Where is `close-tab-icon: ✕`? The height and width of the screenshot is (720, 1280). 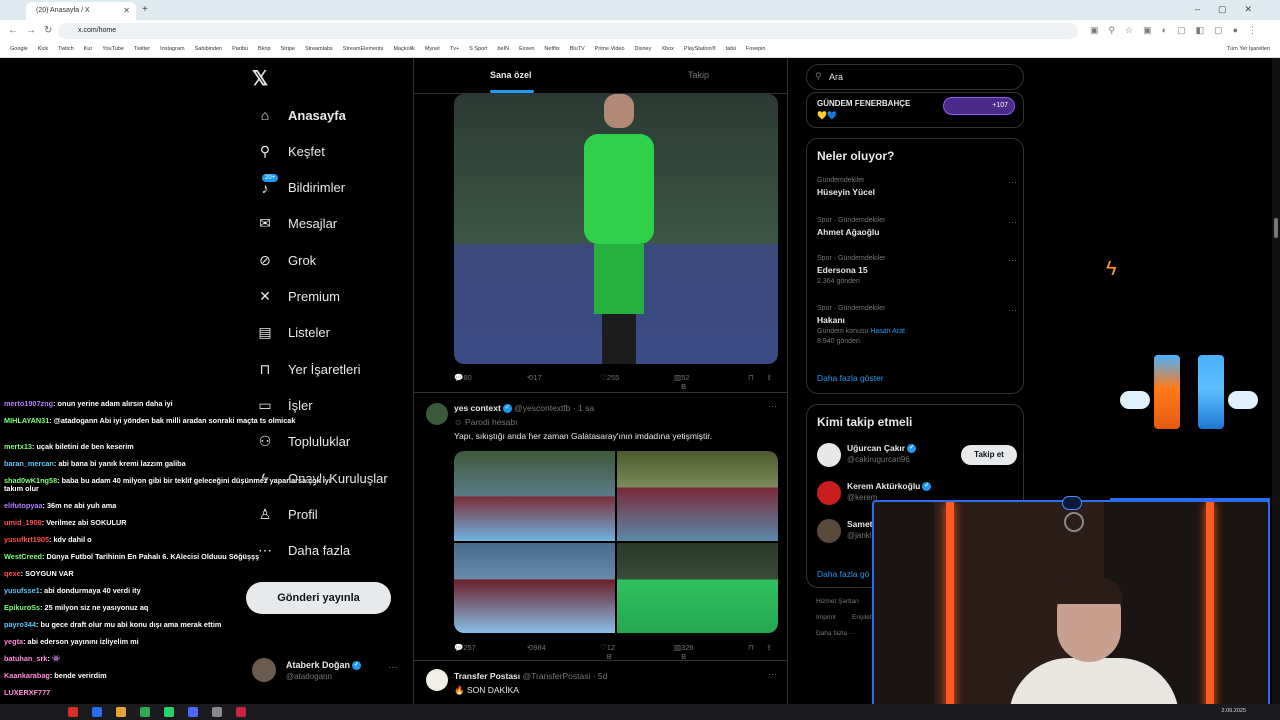
close-tab-icon: ✕ is located at coordinates (126, 10).